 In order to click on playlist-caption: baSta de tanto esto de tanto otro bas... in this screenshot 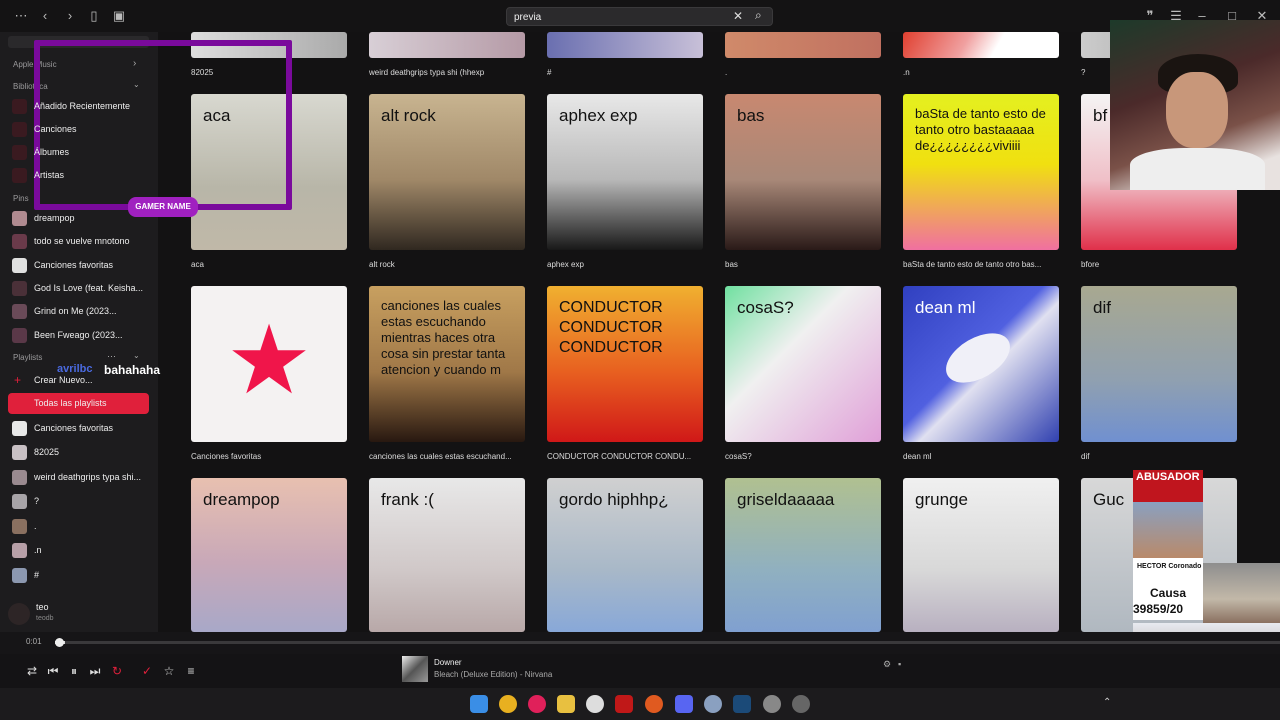, I will do `click(981, 264)`.